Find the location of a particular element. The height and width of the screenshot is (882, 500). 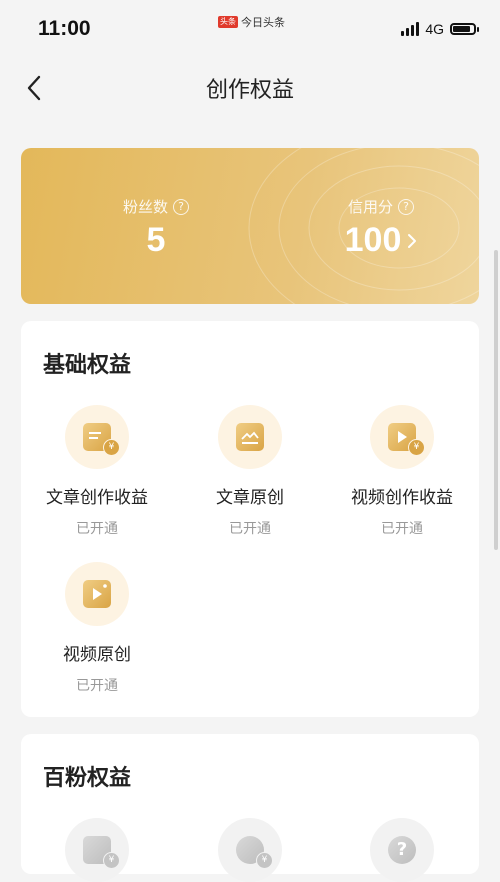

article-revenue-icon: ¥ is located at coordinates (97, 437).